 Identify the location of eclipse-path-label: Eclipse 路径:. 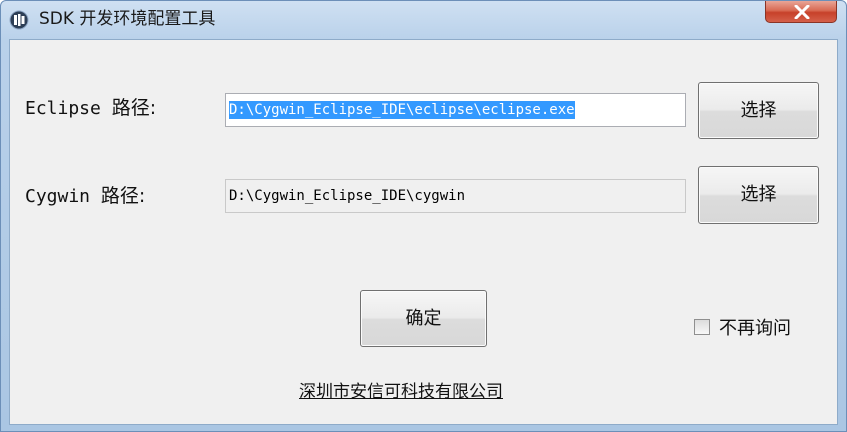
(90, 108).